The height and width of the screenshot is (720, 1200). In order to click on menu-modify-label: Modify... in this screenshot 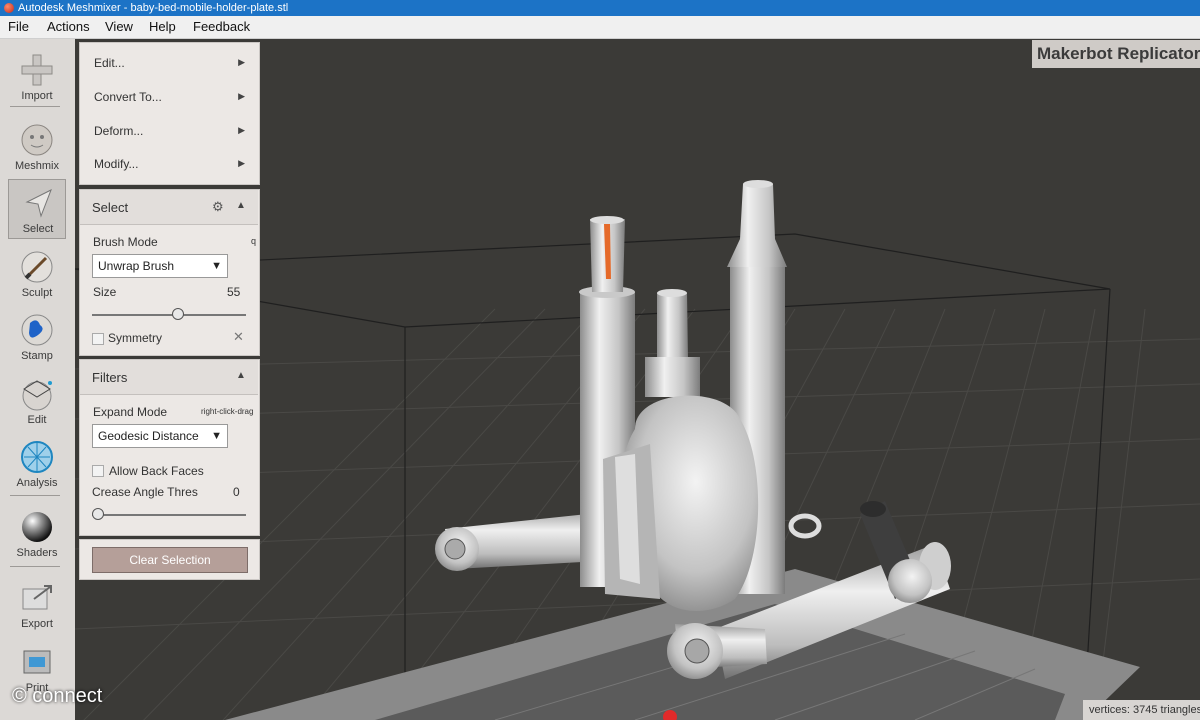, I will do `click(116, 164)`.